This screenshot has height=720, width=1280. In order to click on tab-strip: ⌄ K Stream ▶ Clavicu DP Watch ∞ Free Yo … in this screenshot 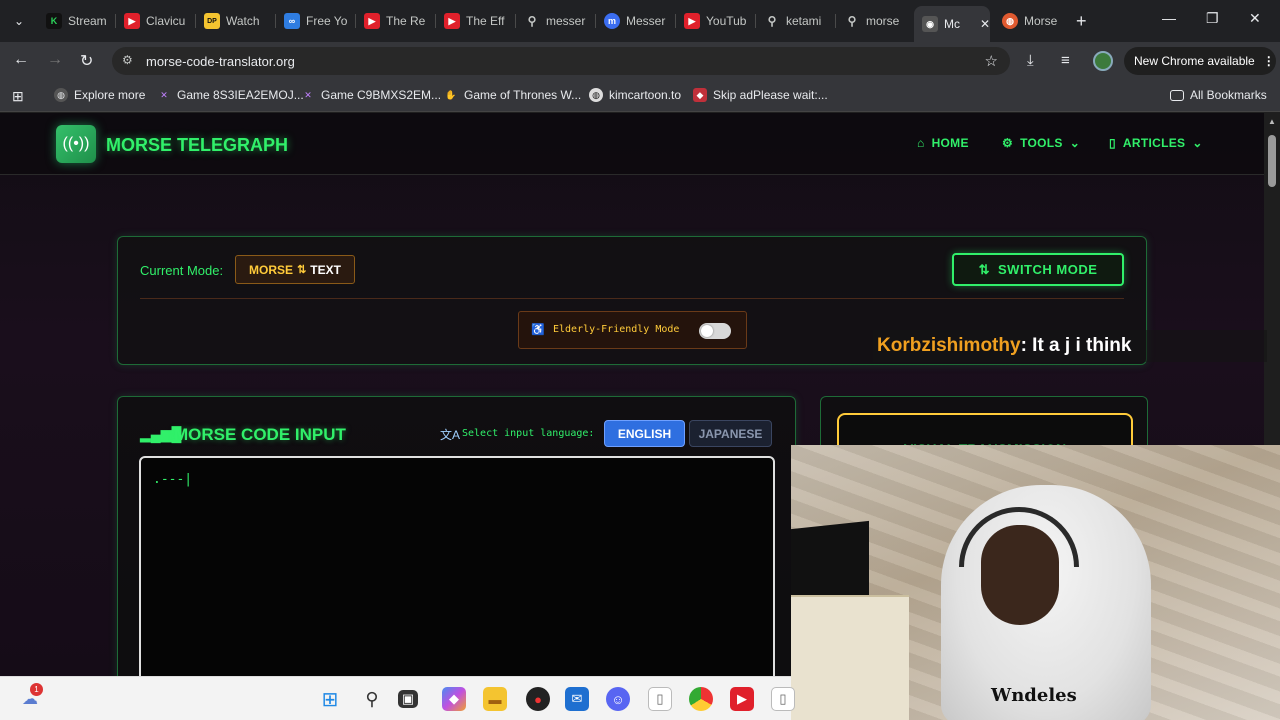, I will do `click(640, 21)`.